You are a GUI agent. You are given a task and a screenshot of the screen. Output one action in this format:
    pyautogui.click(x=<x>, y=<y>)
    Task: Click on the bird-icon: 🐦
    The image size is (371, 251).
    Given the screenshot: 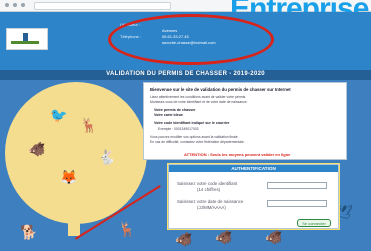 What is the action you would take?
    pyautogui.click(x=59, y=115)
    